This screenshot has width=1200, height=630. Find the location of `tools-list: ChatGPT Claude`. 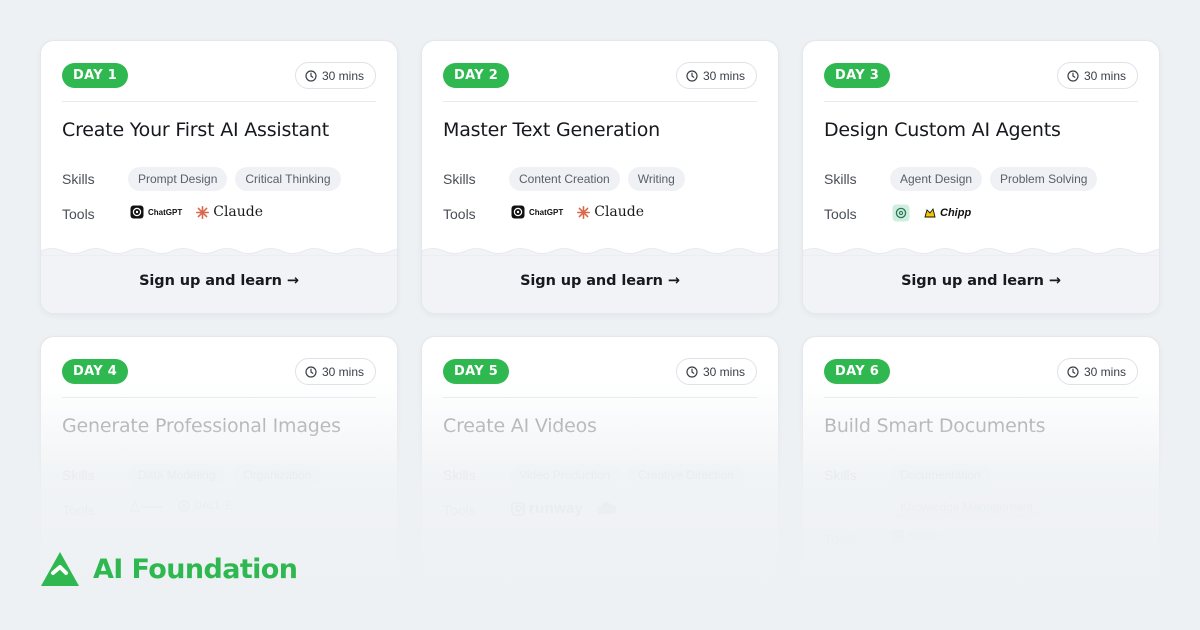

tools-list: ChatGPT Claude is located at coordinates (196, 212).